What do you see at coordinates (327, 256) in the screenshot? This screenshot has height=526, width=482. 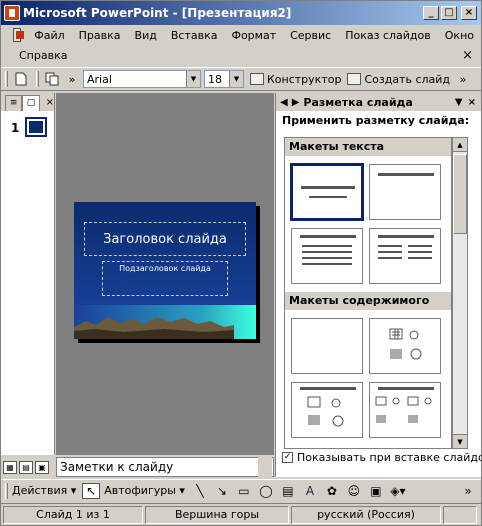 I see `layout-title-and-text` at bounding box center [327, 256].